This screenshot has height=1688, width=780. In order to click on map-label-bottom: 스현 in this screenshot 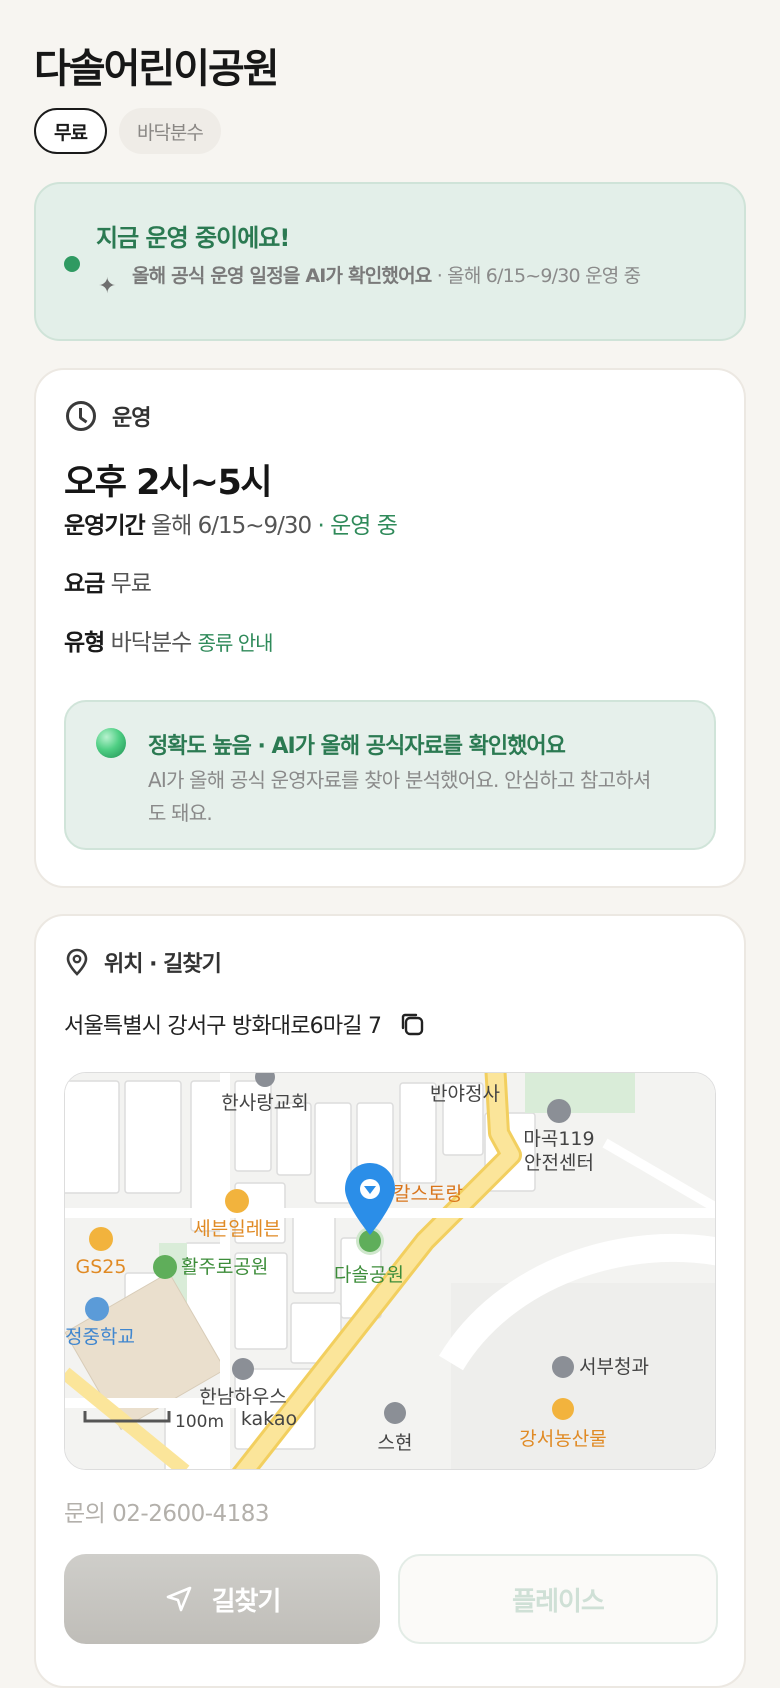, I will do `click(395, 1443)`.